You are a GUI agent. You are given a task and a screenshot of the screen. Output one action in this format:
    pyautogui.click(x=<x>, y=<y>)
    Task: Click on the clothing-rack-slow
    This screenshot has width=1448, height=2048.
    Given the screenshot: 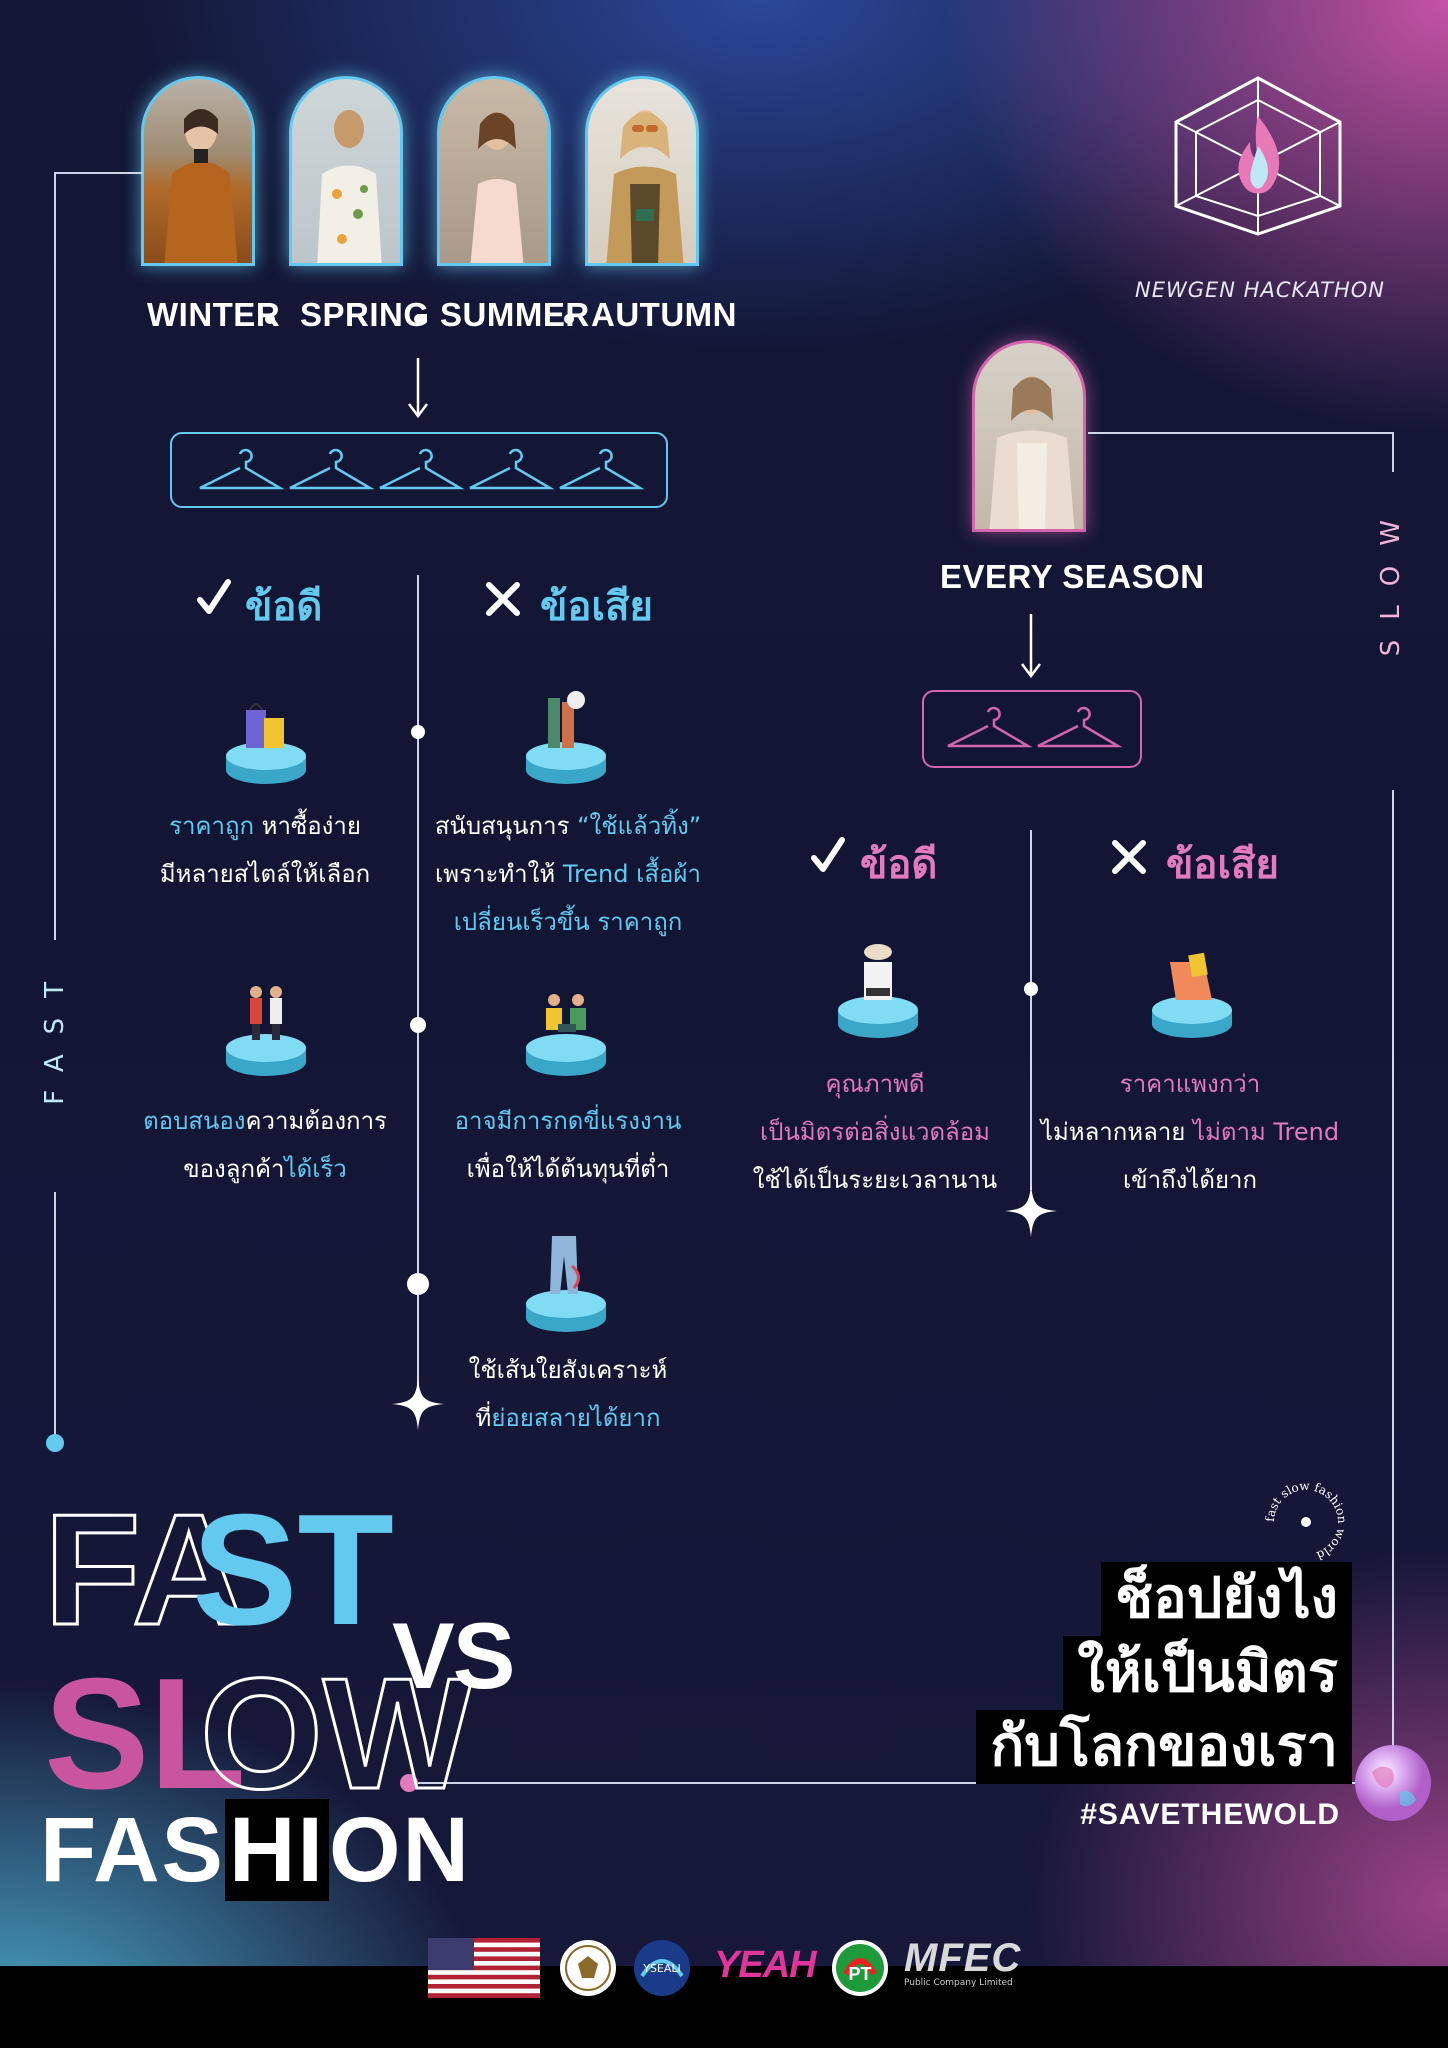 What is the action you would take?
    pyautogui.click(x=1032, y=729)
    